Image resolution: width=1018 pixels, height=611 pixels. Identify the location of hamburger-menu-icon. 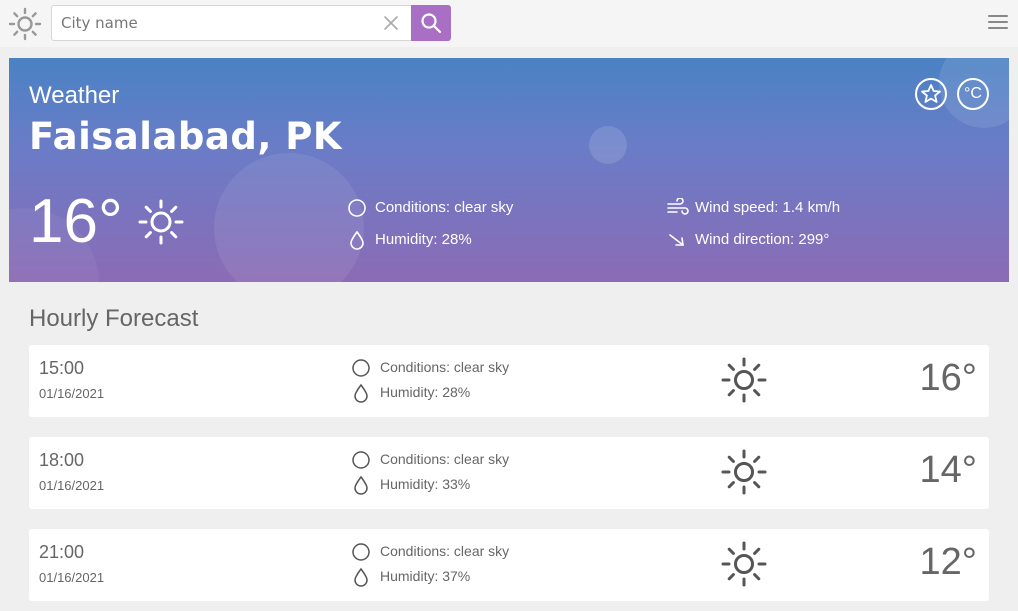
(999, 23).